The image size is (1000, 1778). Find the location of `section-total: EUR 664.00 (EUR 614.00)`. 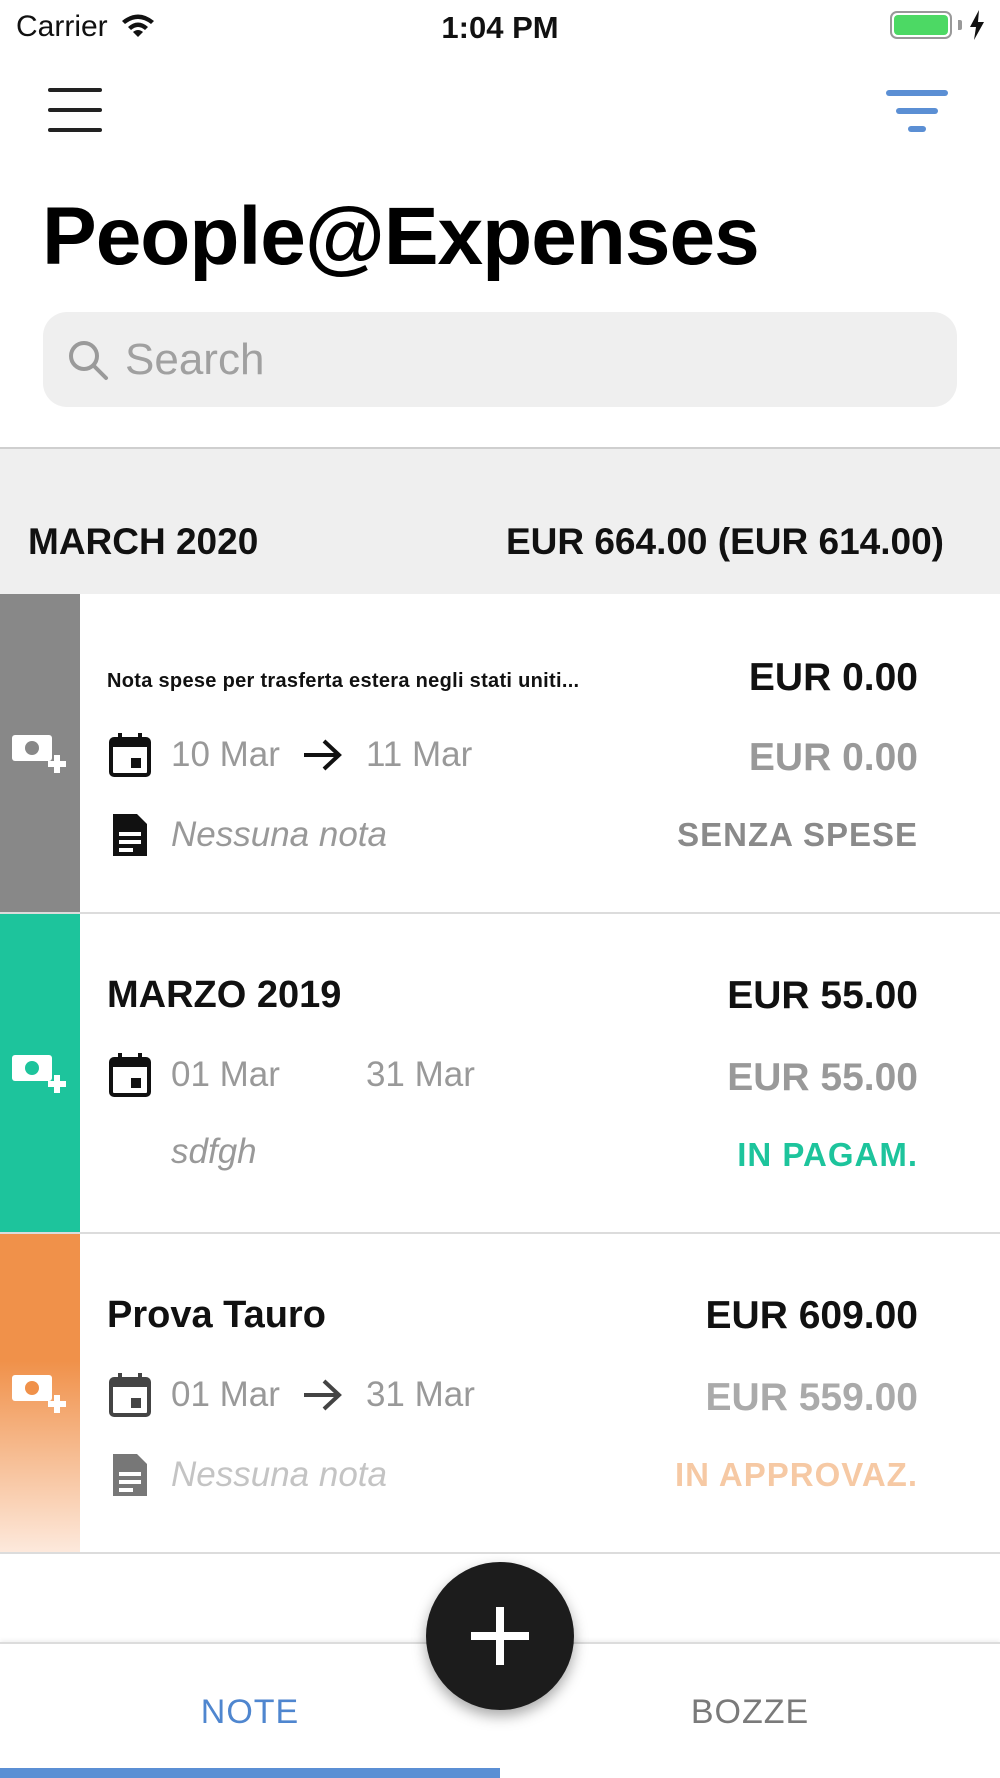

section-total: EUR 664.00 (EUR 614.00) is located at coordinates (724, 541).